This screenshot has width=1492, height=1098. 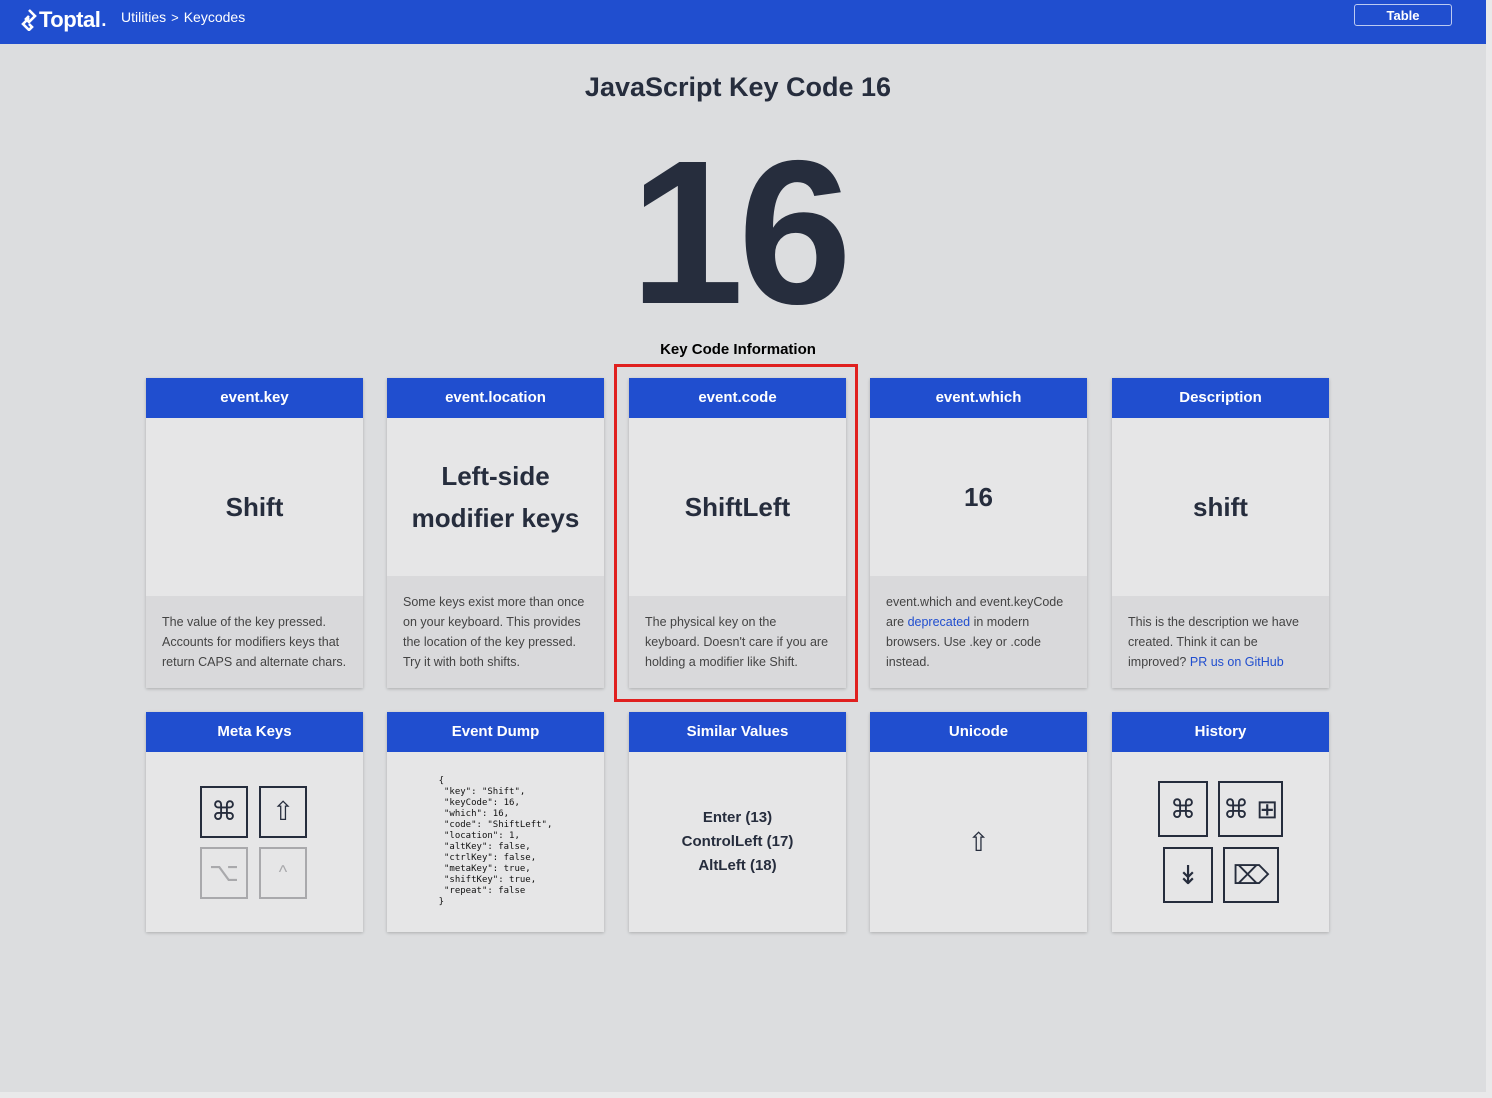 What do you see at coordinates (283, 872) in the screenshot?
I see `control-icon: ^` at bounding box center [283, 872].